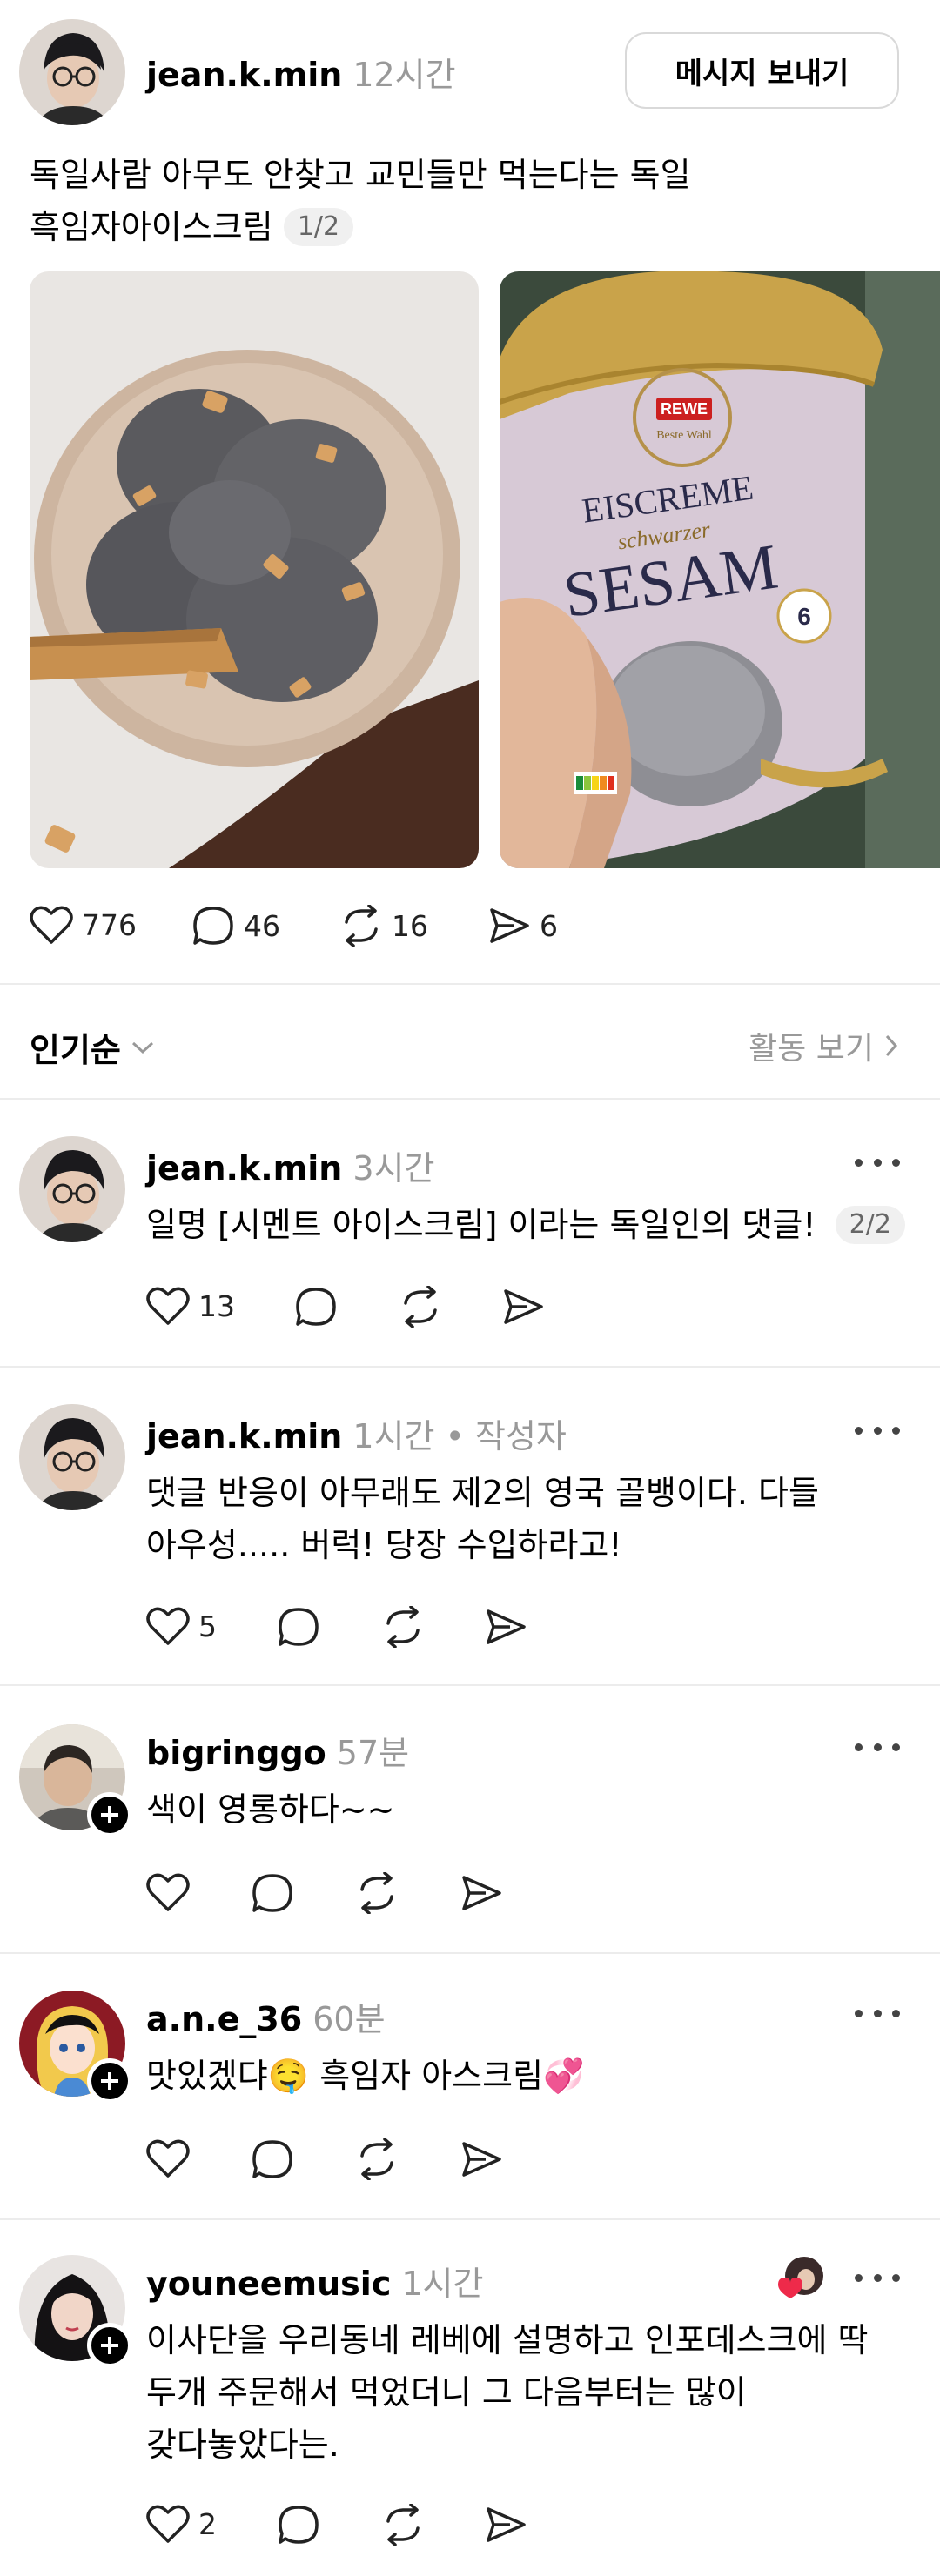  Describe the element at coordinates (508, 2340) in the screenshot. I see `comment-text-line1: 이사단을 우리동네 레베에 설명하고 인포데스크에 딱` at that location.